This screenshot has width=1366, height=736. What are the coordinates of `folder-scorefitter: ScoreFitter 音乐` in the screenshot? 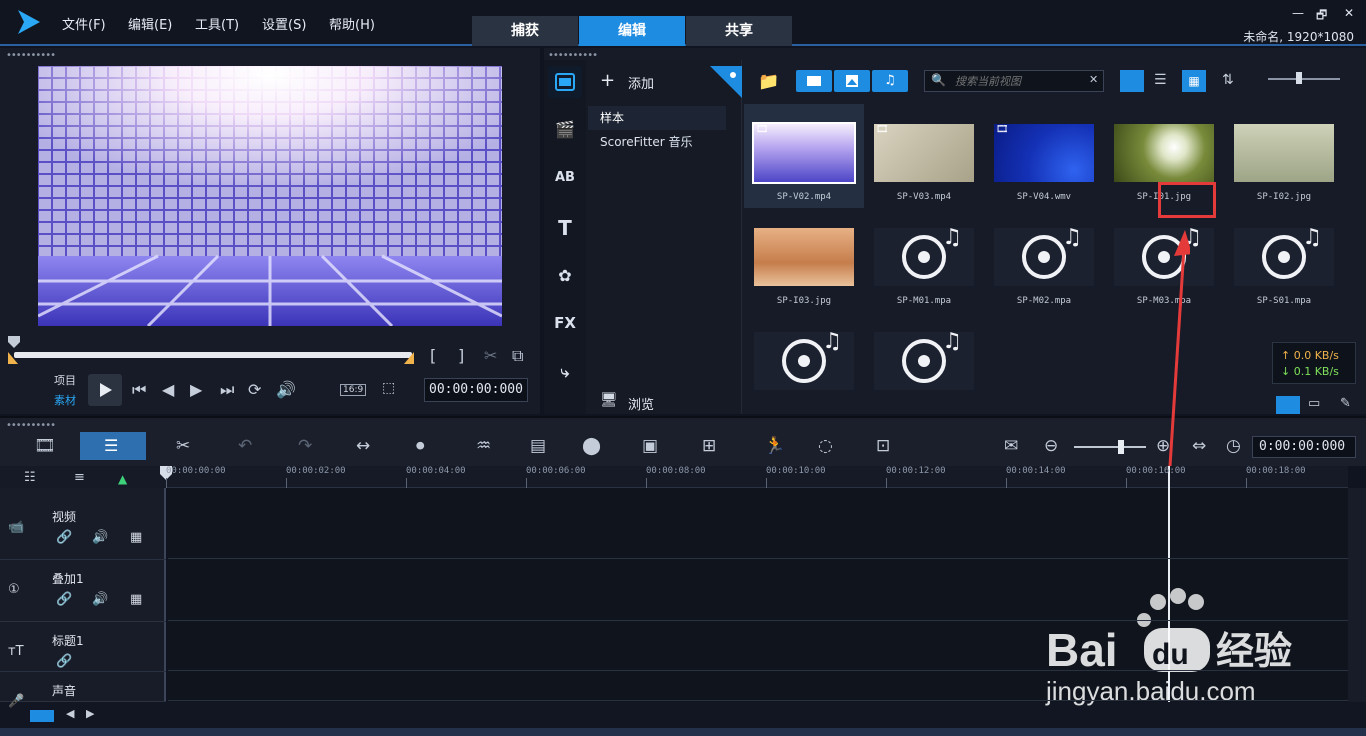 It's located at (657, 142).